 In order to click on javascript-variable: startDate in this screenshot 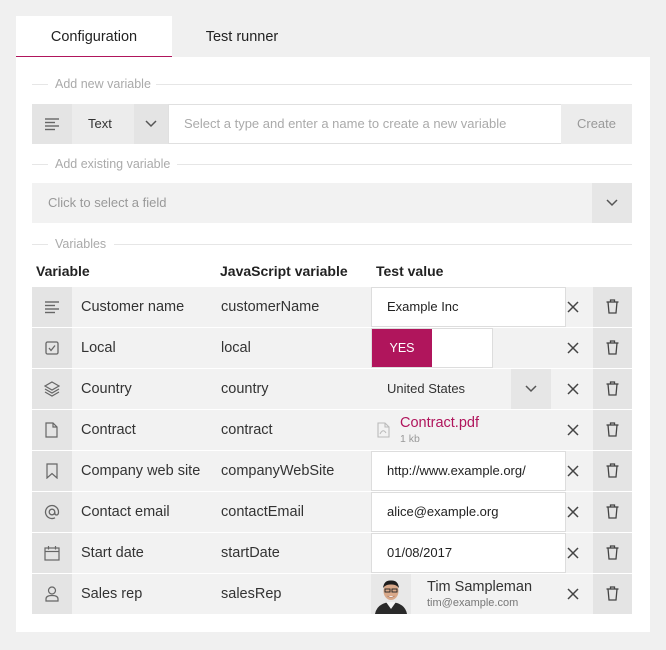, I will do `click(250, 553)`.